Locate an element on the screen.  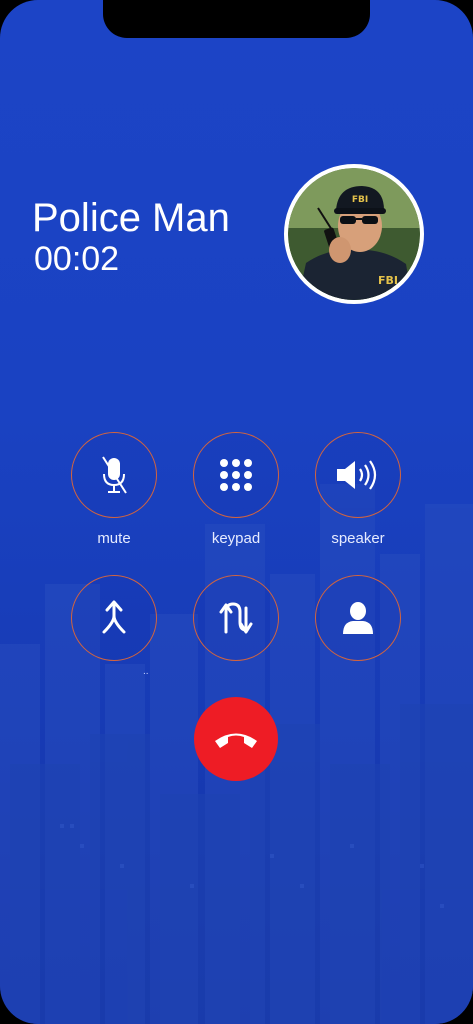
mute-button is located at coordinates (114, 475).